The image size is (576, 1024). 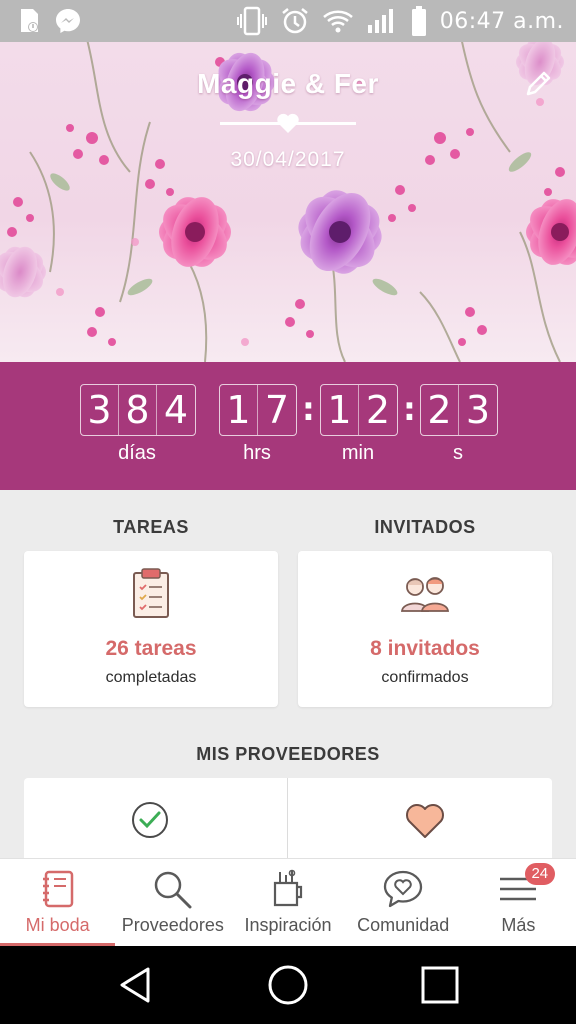 I want to click on notification-badge: 24, so click(x=539, y=874).